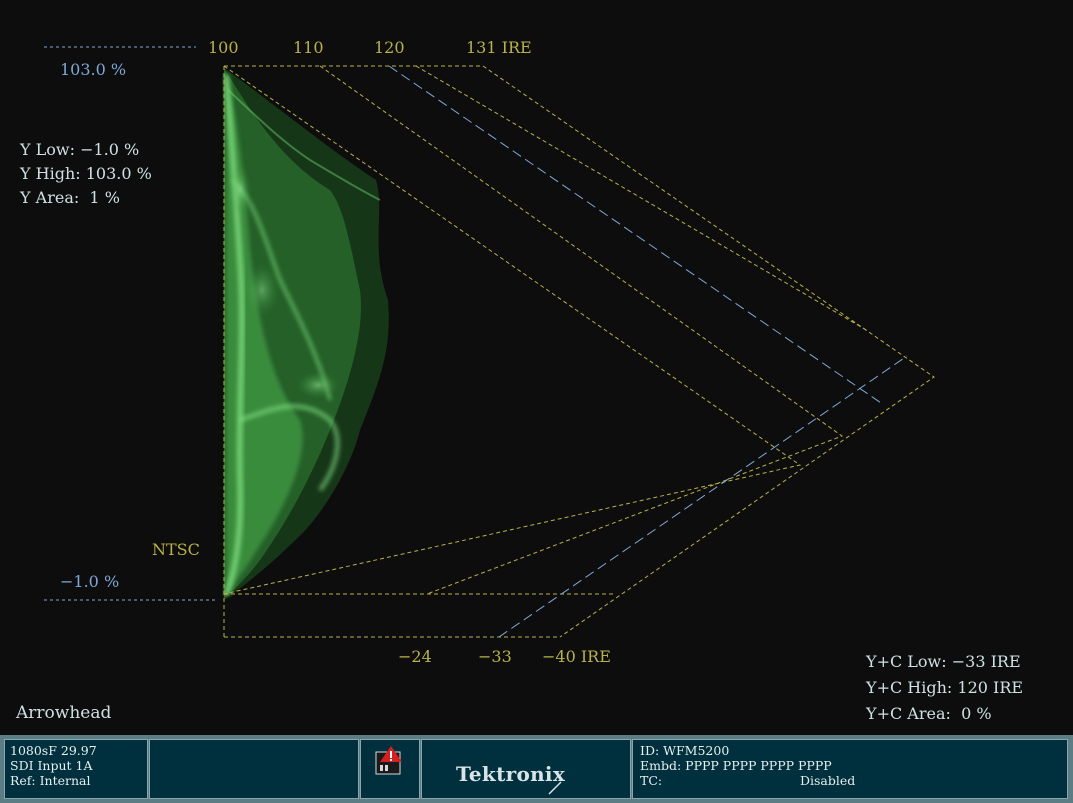 This screenshot has width=1073, height=803. I want to click on top-scale-tick-131: 131 IRE, so click(499, 47).